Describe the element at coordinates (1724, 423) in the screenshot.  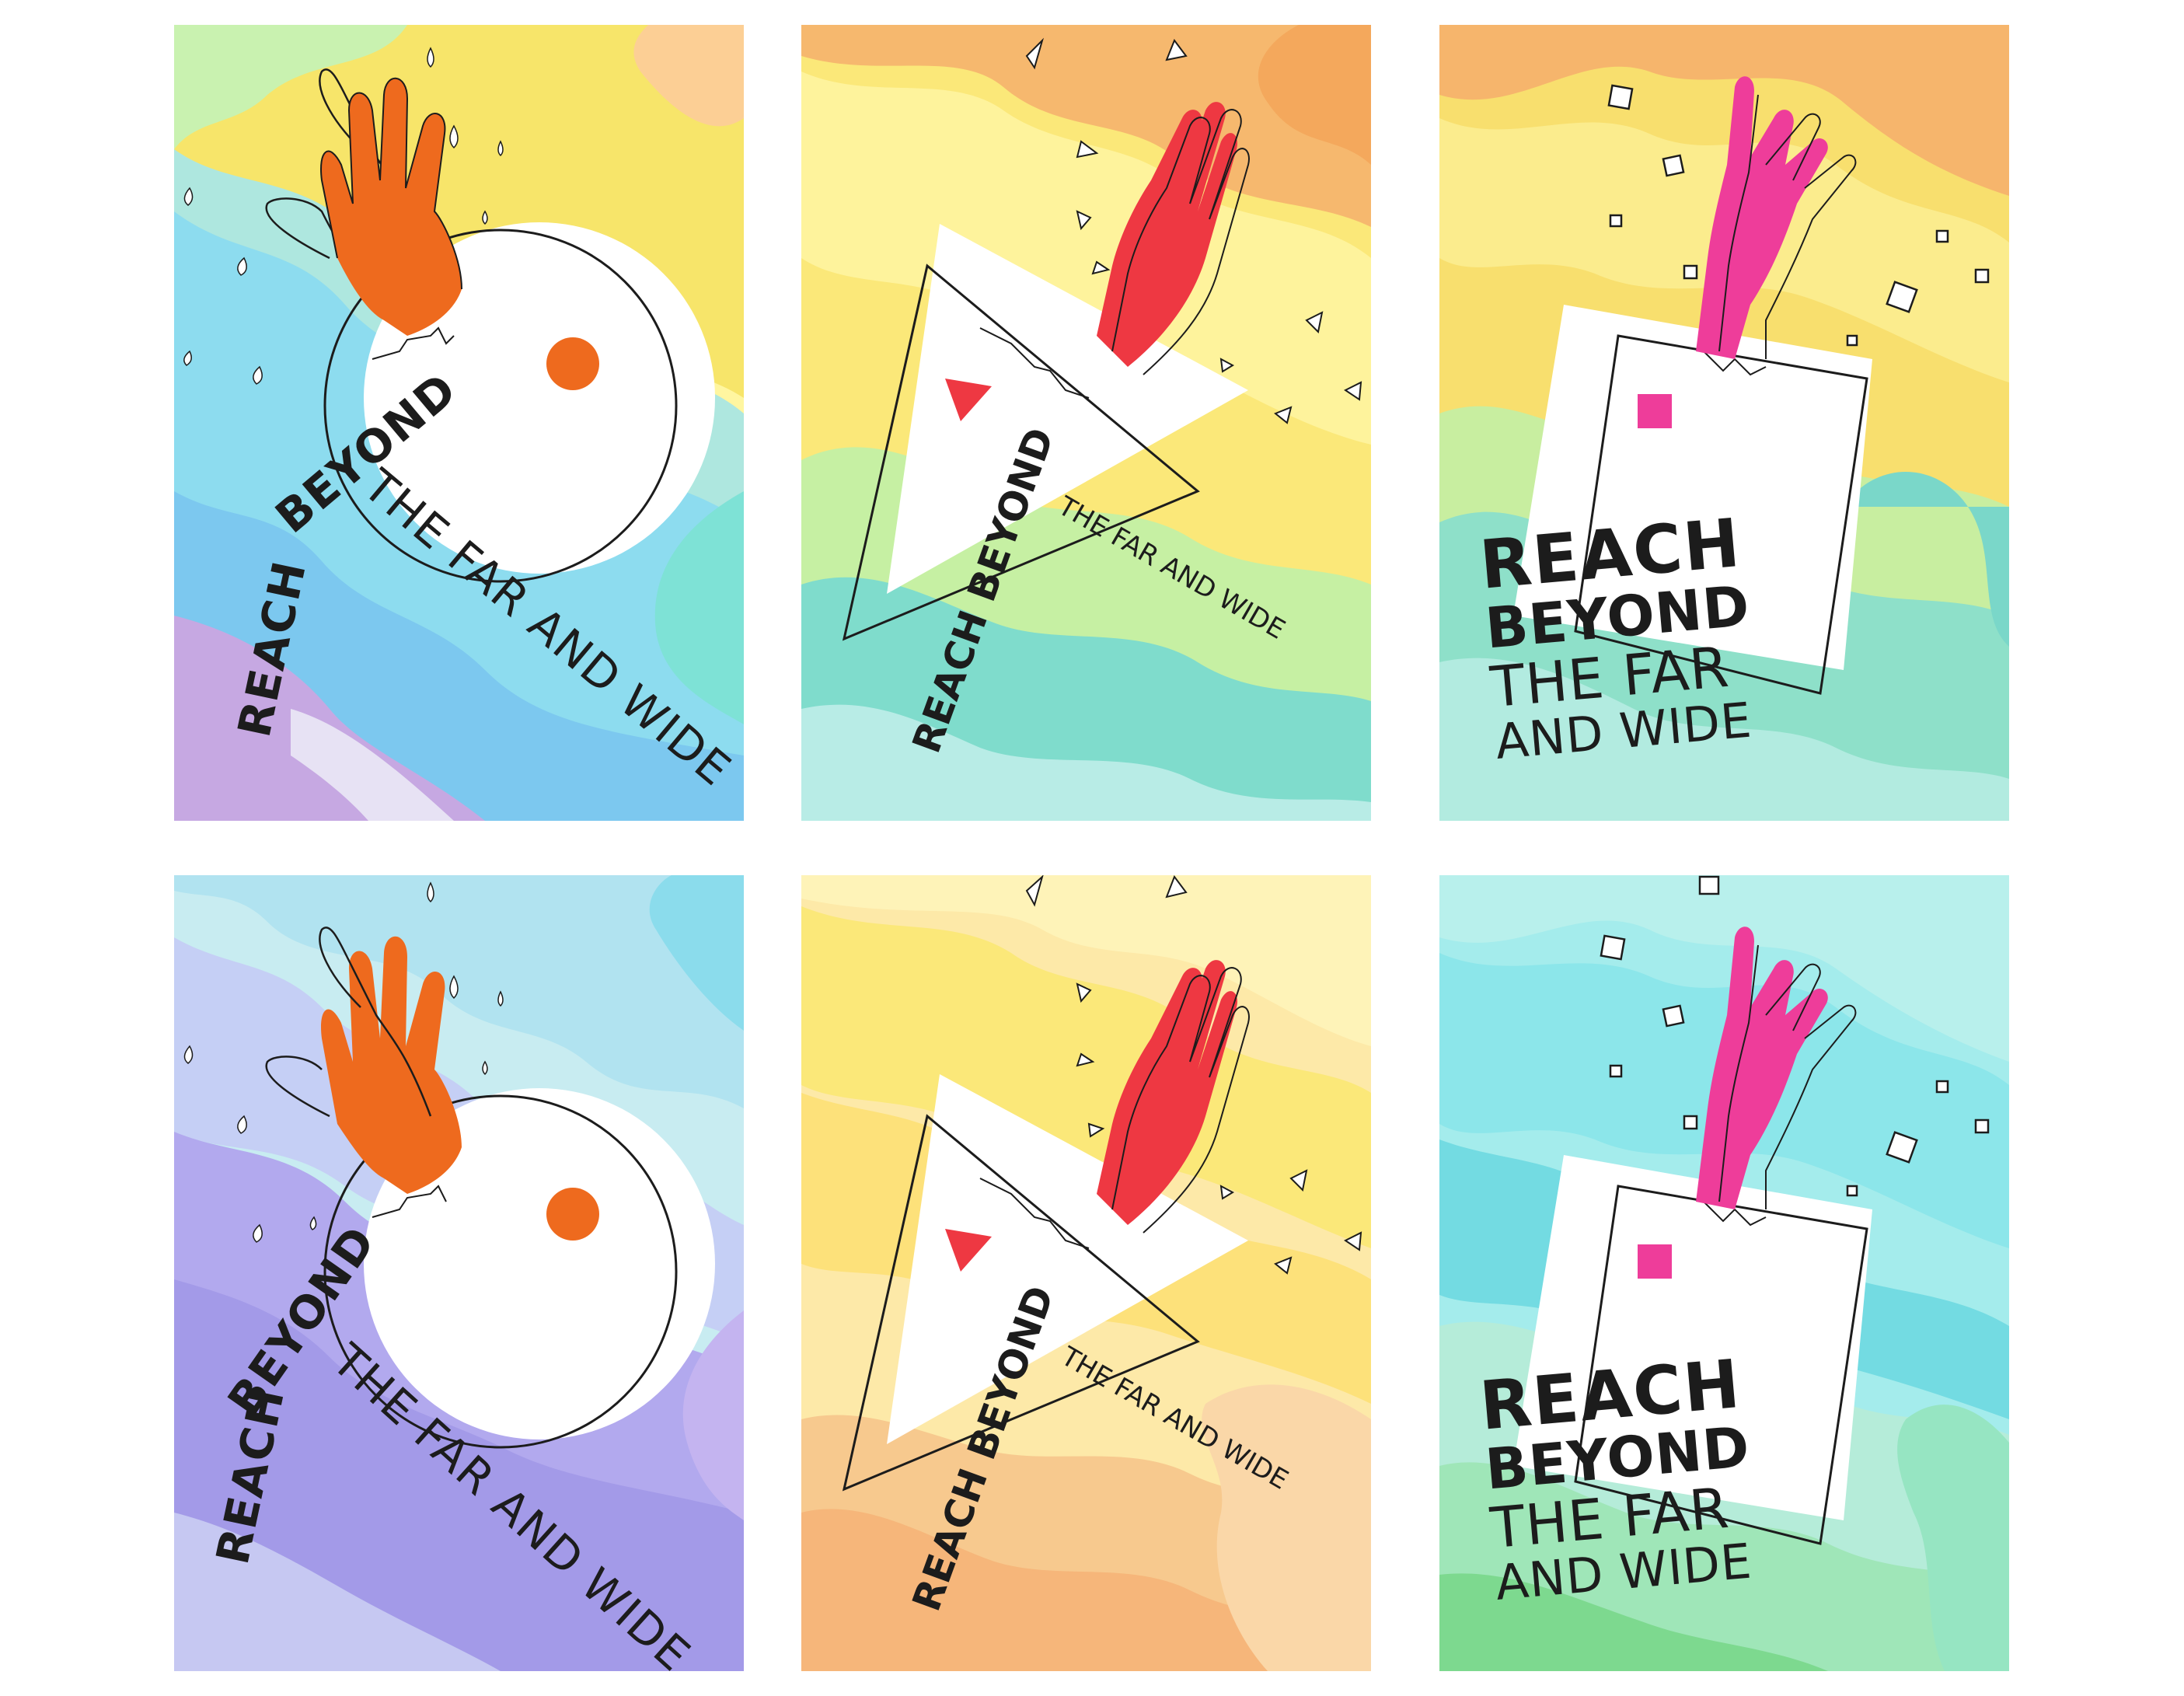
I see `poster-3-square: REACH BEYOND THE FAR AND WIDE` at that location.